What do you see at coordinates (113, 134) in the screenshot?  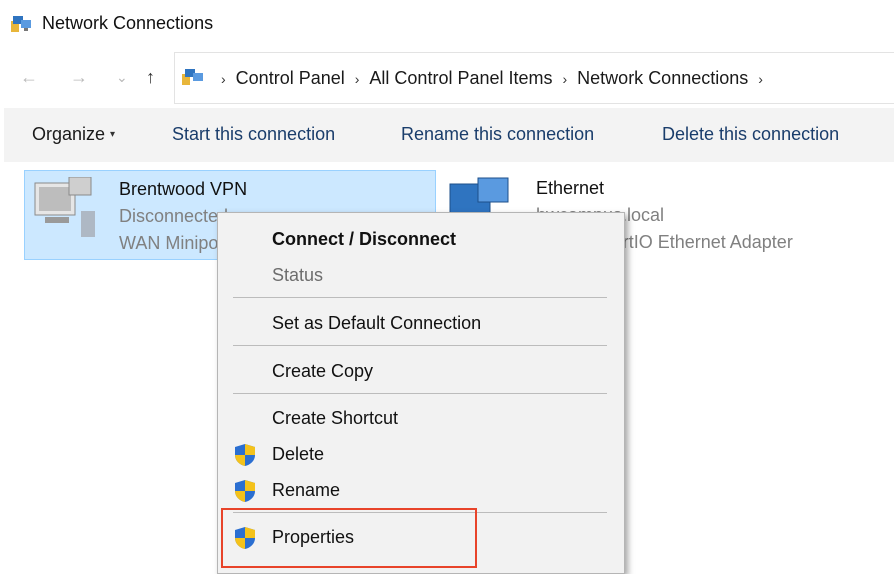 I see `dropdown-caret-icon: ▾` at bounding box center [113, 134].